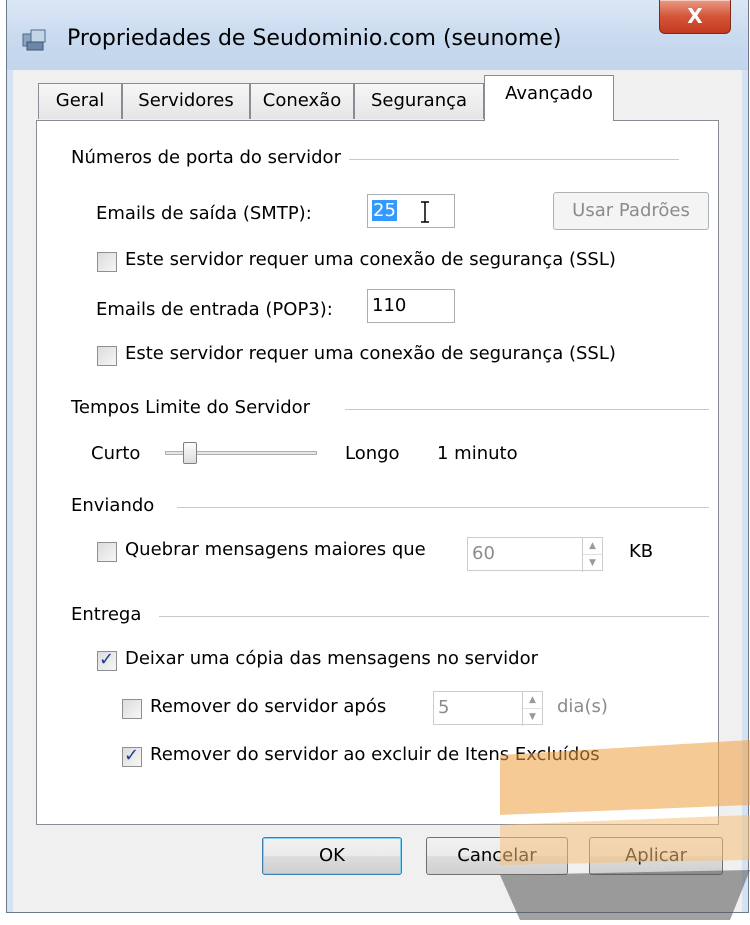 Image resolution: width=750 pixels, height=925 pixels. I want to click on tab-label: Segurança, so click(419, 100).